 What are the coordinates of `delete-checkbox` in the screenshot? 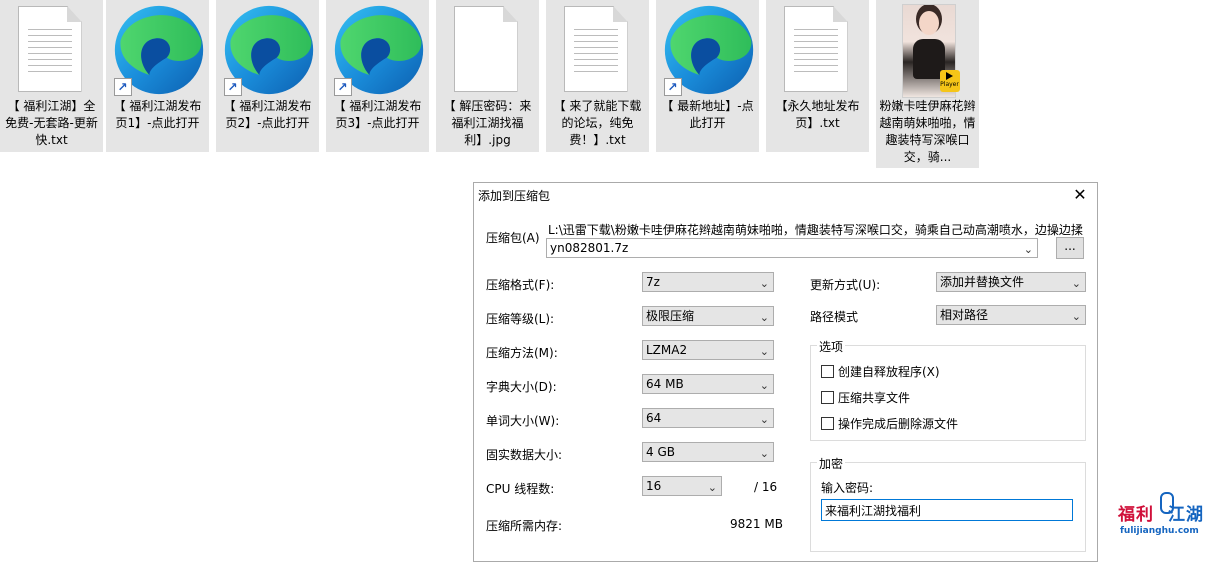 It's located at (827, 423).